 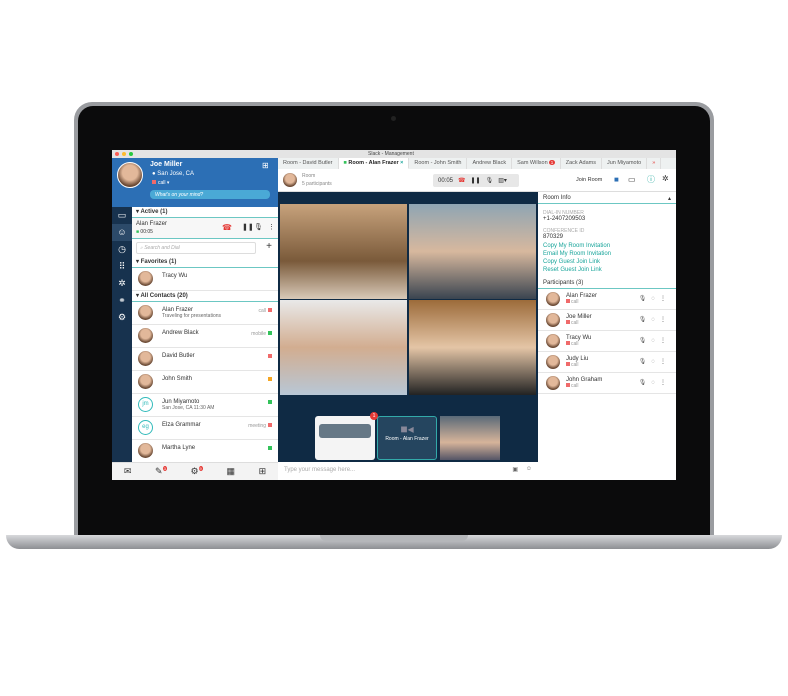 What do you see at coordinates (515, 469) in the screenshot?
I see `attach-icon: ▣` at bounding box center [515, 469].